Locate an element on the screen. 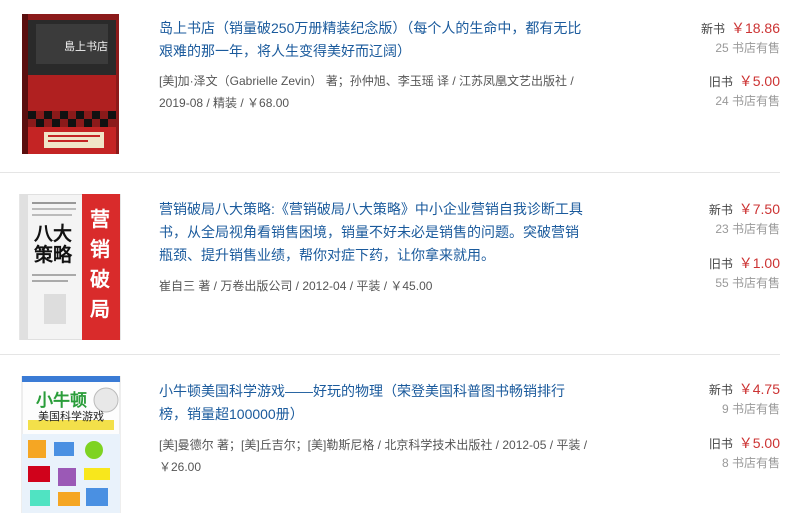 Image resolution: width=788 pixels, height=513 pixels. book-cover: 島上书店 is located at coordinates (70, 84).